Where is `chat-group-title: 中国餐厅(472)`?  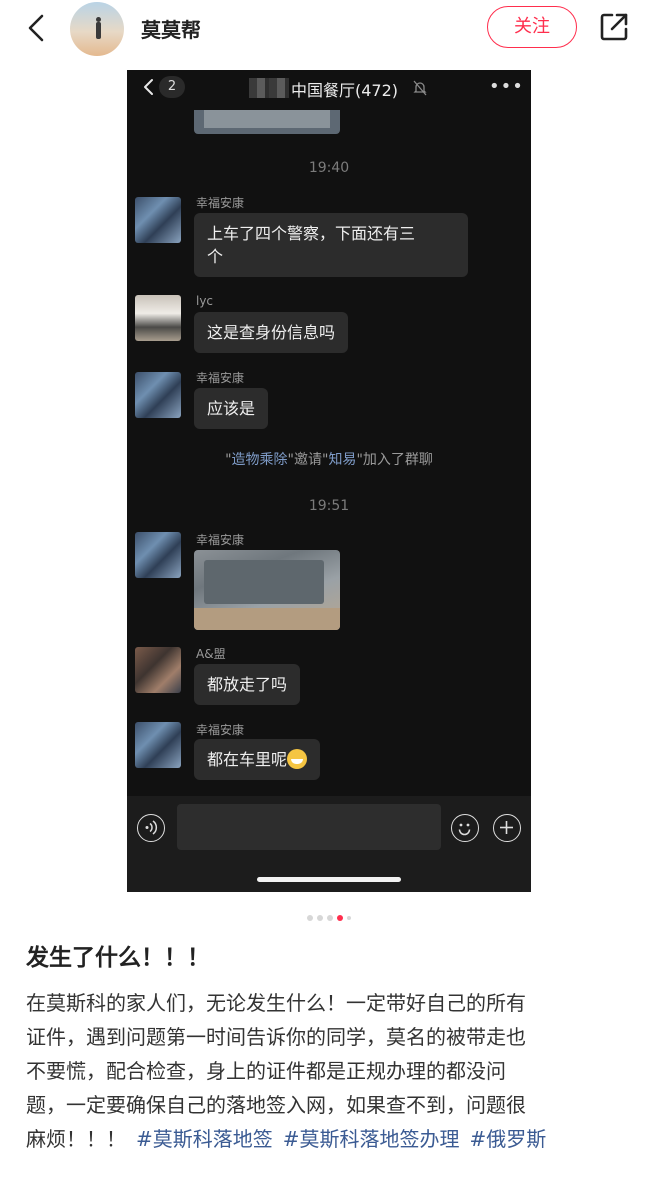
chat-group-title: 中国餐厅(472) is located at coordinates (345, 90).